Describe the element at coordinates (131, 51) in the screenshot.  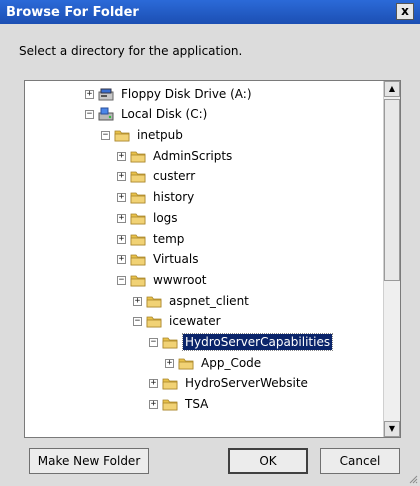
I see `instruction-text: Select a directory for the application.` at that location.